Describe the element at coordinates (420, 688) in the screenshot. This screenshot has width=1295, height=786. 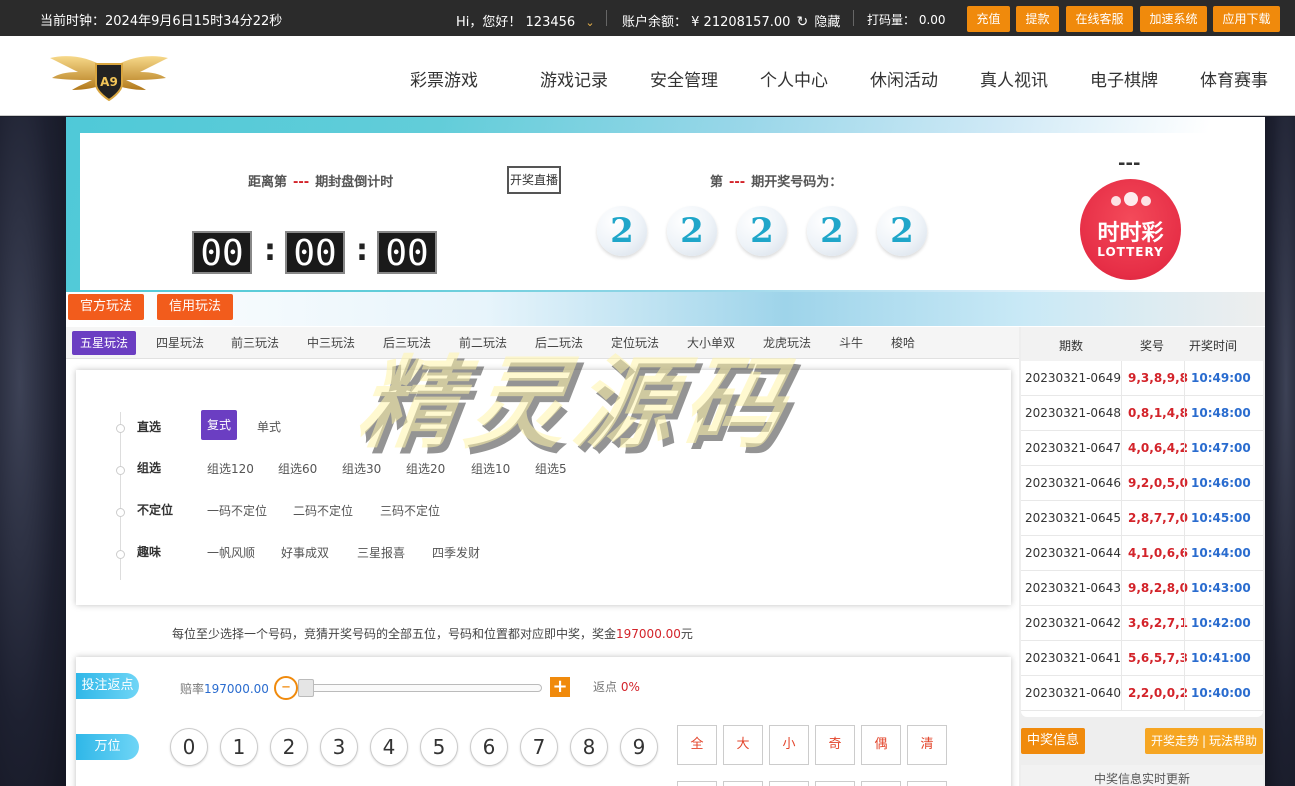
I see `rebate-slider-track` at that location.